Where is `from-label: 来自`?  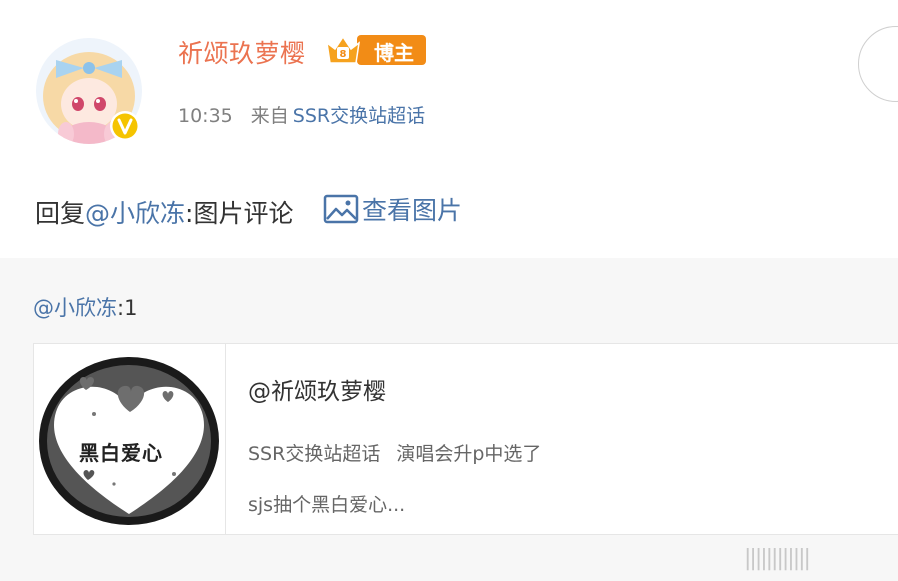 from-label: 来自 is located at coordinates (269, 116).